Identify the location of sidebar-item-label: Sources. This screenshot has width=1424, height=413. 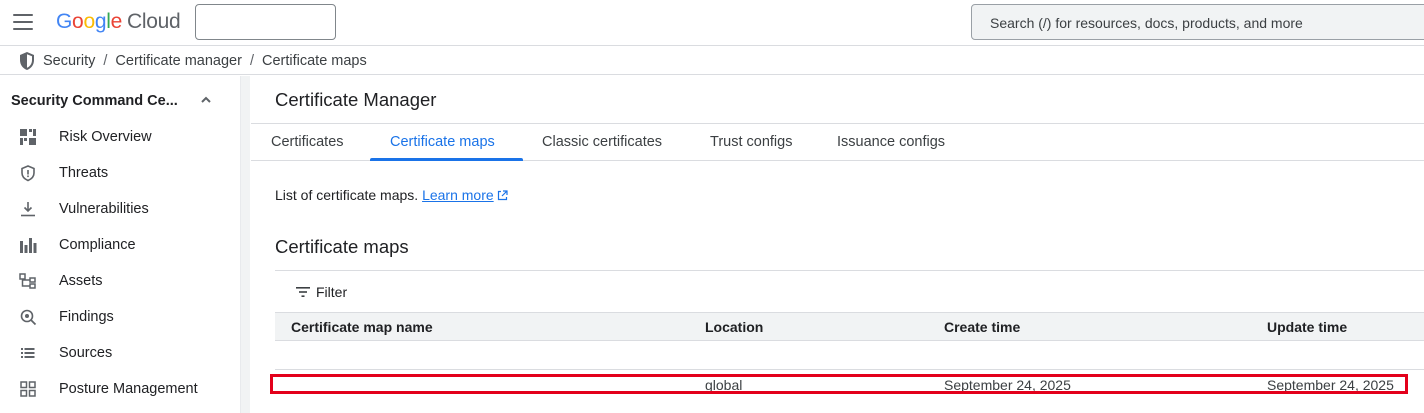
(86, 353).